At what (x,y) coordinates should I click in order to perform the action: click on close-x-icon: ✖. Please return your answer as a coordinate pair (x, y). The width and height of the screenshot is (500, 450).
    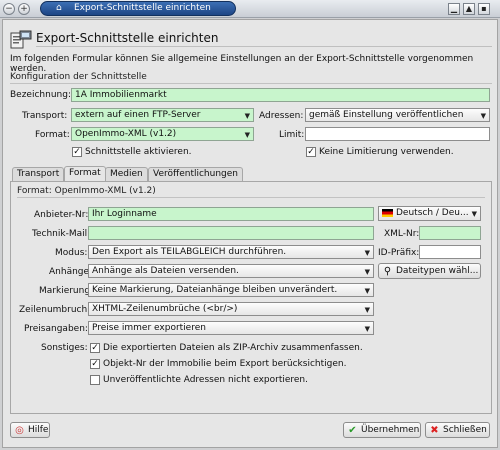
    Looking at the image, I should click on (434, 430).